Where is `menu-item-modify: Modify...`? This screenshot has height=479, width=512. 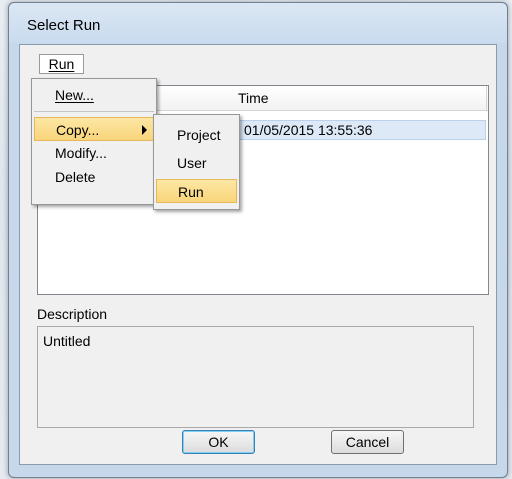 menu-item-modify: Modify... is located at coordinates (94, 153).